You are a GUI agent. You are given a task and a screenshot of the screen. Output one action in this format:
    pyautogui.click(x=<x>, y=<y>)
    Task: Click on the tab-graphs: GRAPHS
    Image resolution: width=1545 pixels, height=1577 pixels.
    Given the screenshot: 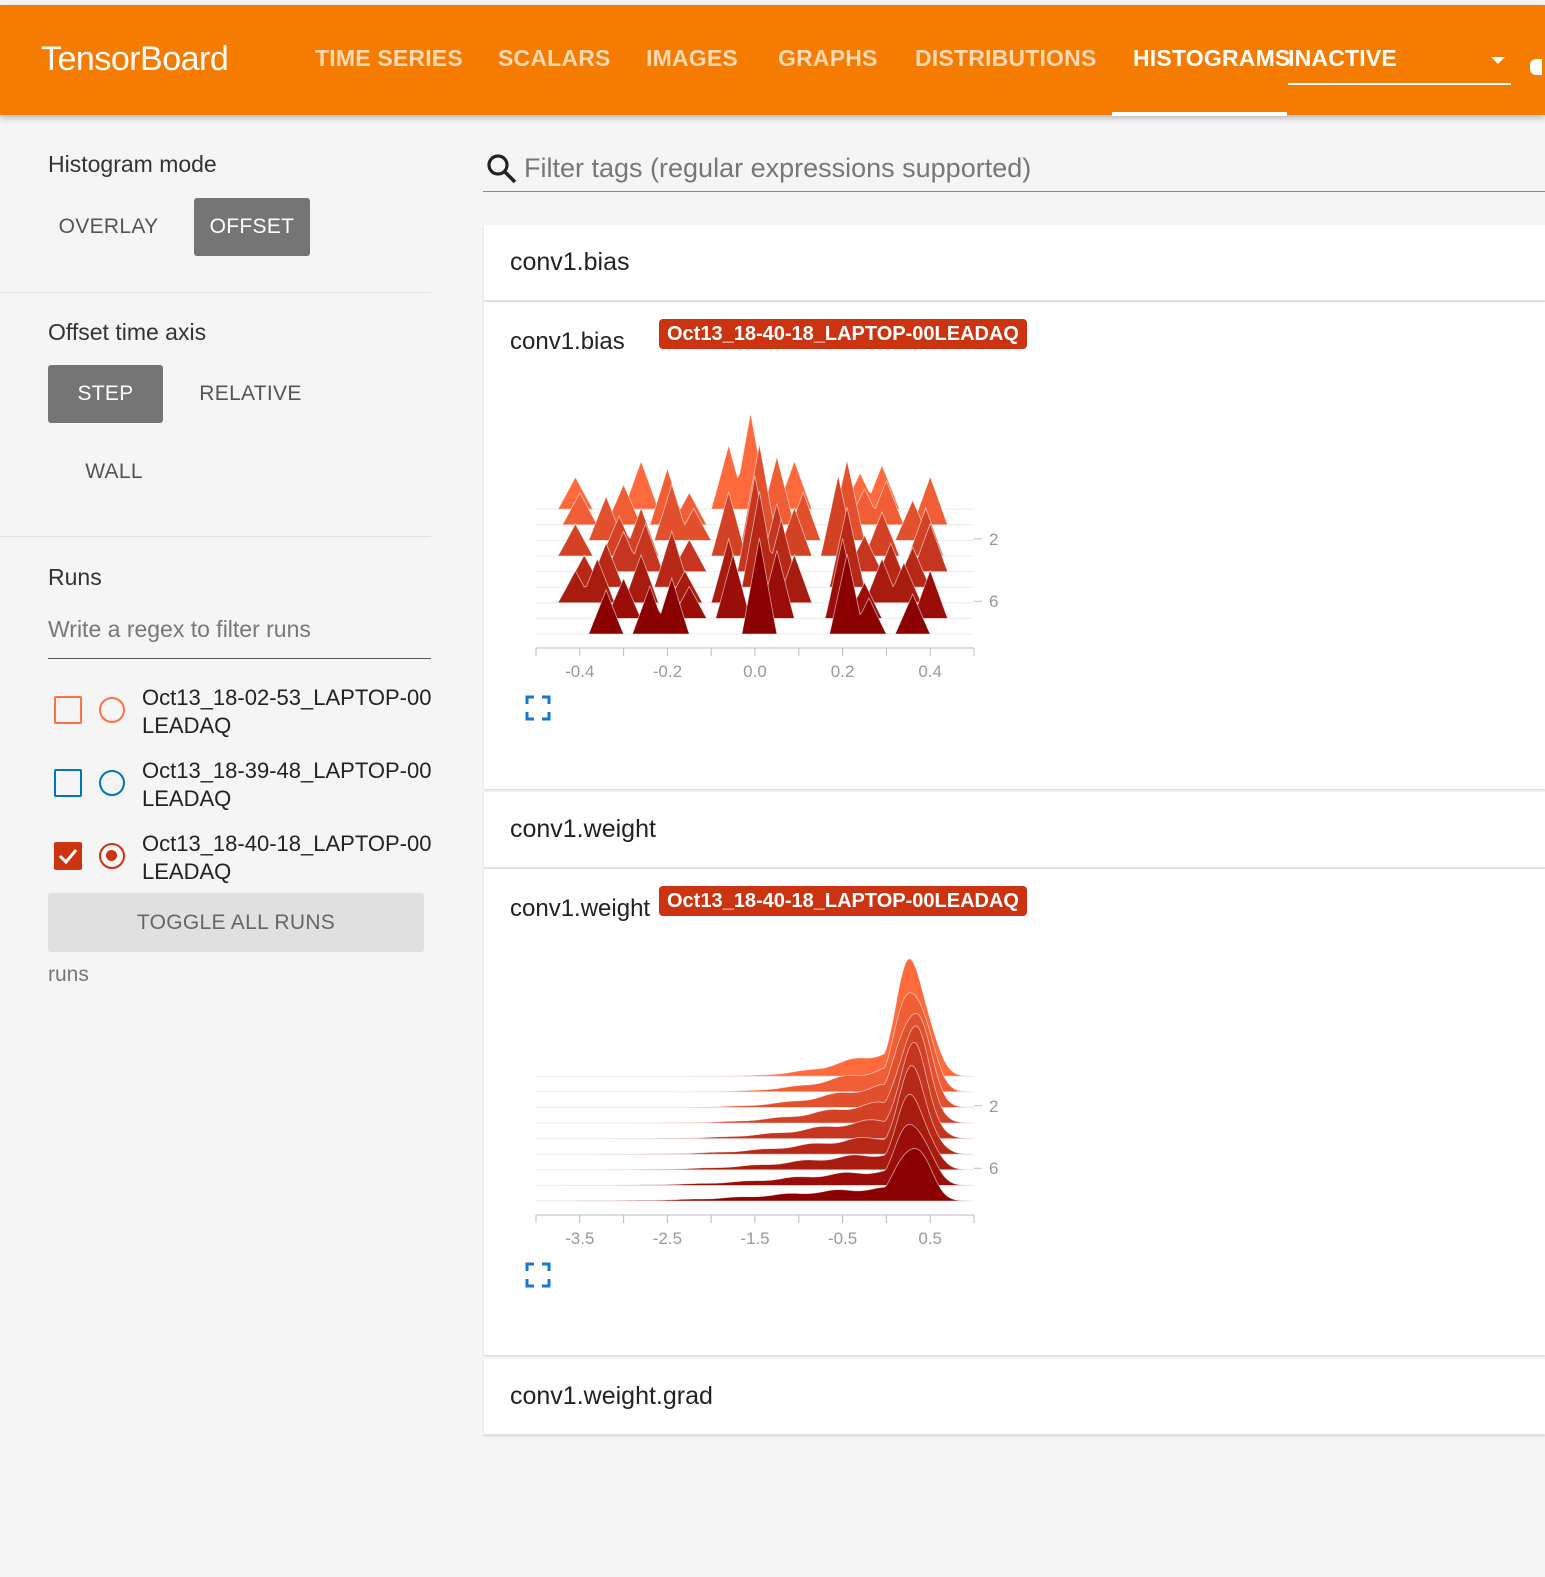 What is the action you would take?
    pyautogui.click(x=828, y=58)
    